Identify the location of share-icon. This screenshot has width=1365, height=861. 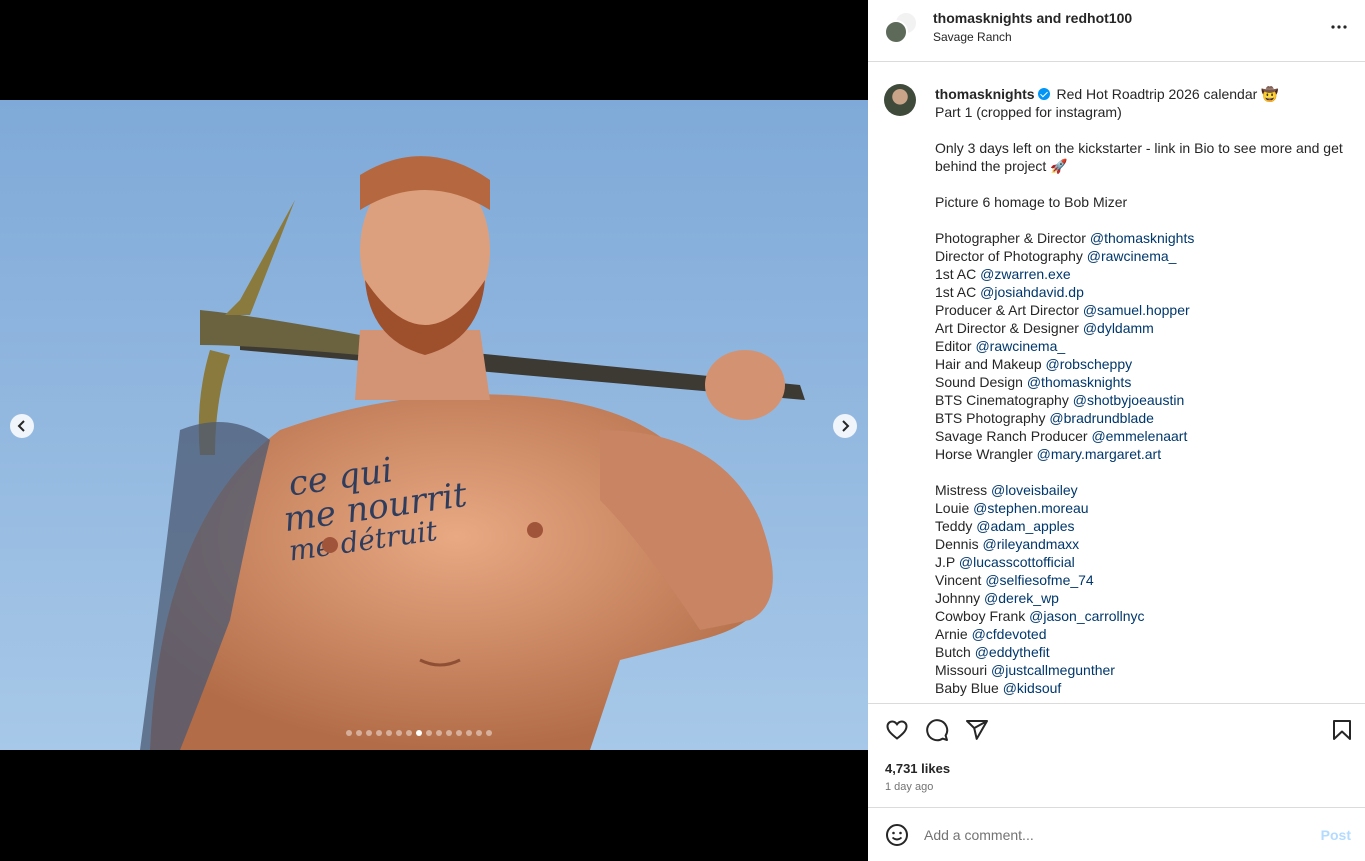
(977, 730).